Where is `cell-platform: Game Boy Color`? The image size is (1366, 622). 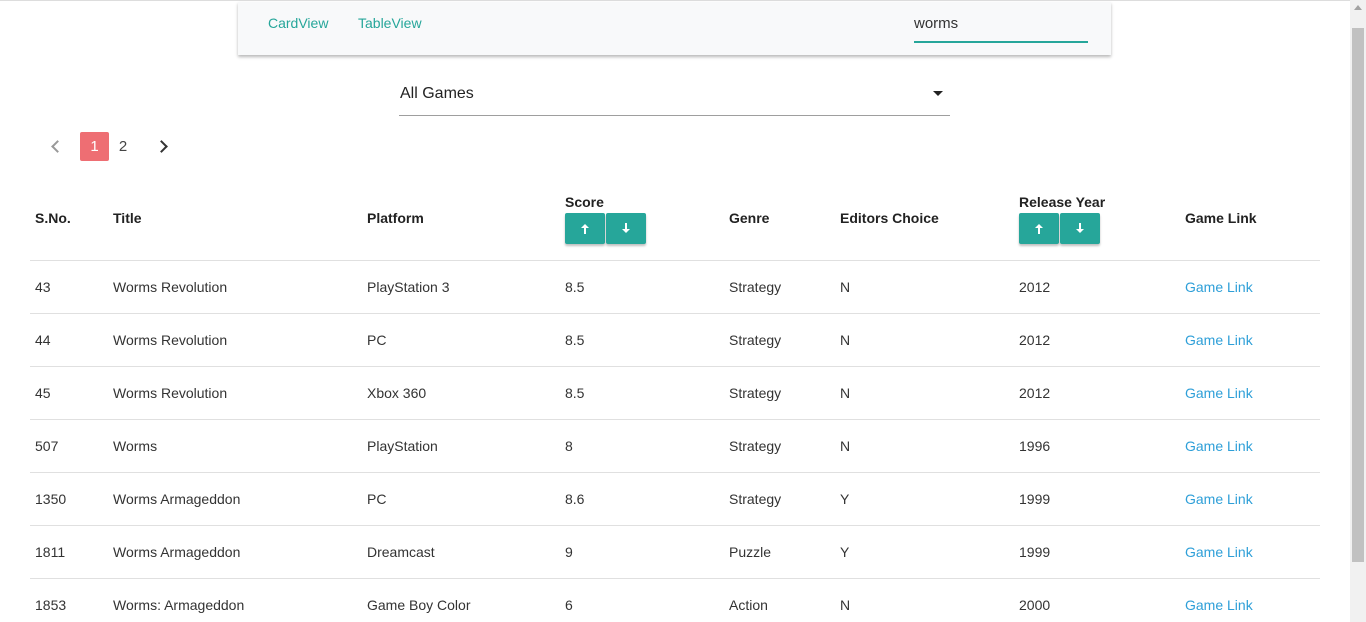
cell-platform: Game Boy Color is located at coordinates (419, 605).